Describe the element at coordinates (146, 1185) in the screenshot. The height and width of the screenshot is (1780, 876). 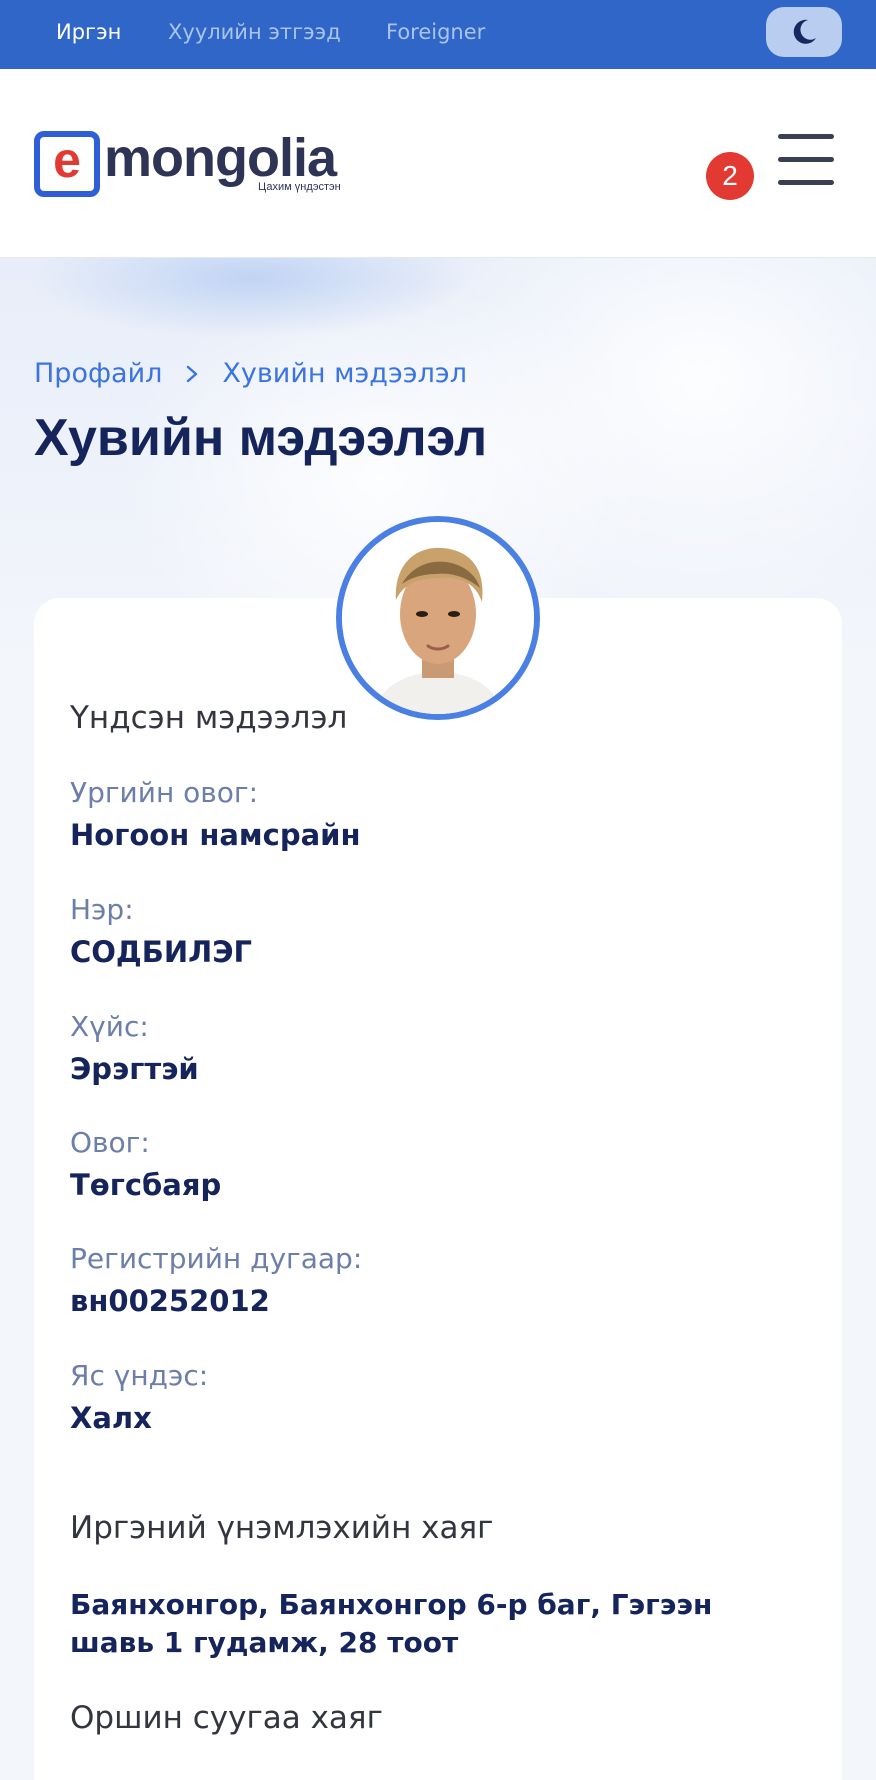
I see `field-value-surname: Төгсбаяр` at that location.